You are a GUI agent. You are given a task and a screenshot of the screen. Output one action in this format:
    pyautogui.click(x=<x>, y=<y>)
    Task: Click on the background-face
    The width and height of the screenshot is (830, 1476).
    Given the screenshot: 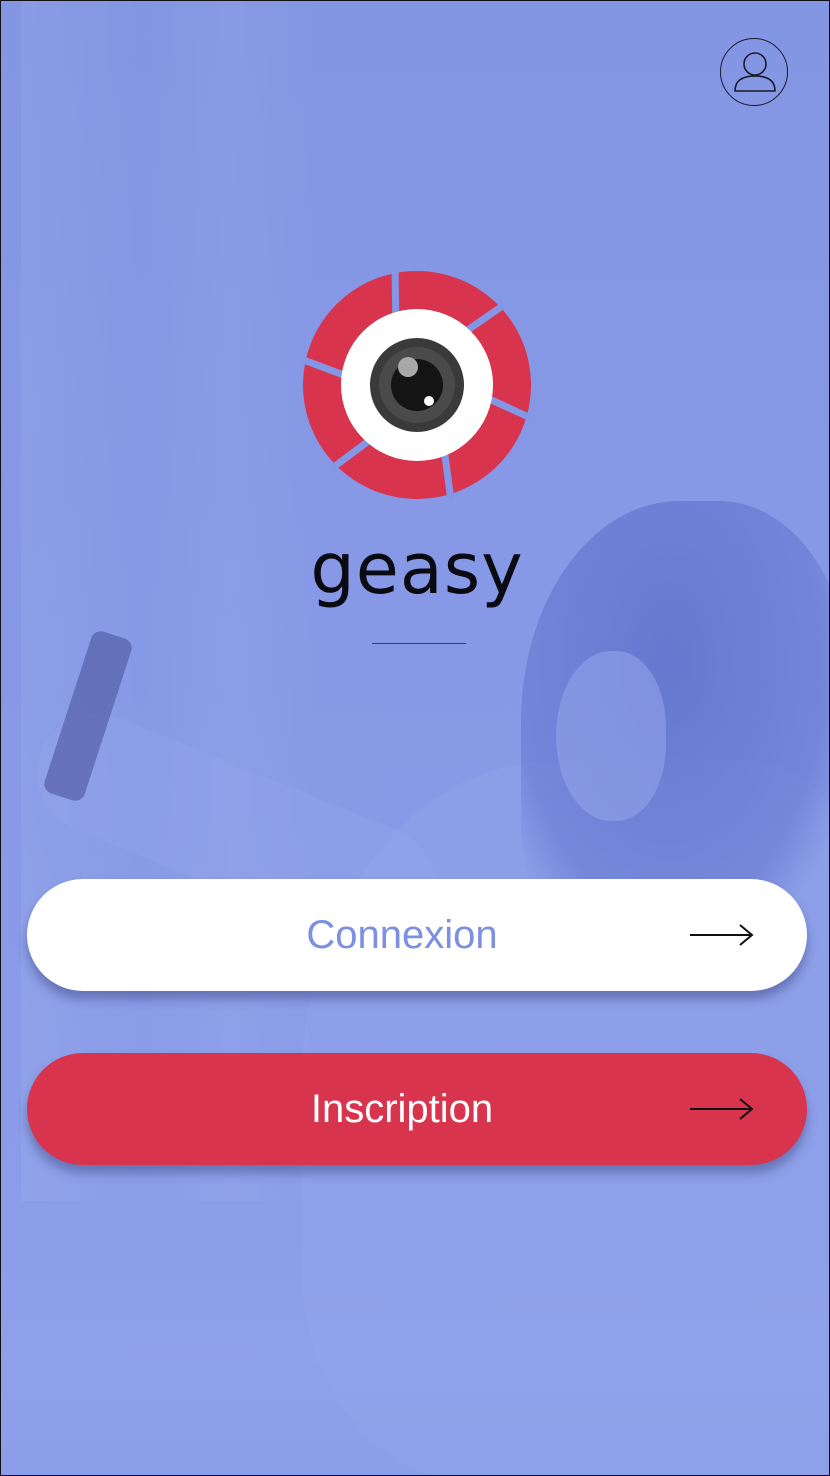 What is the action you would take?
    pyautogui.click(x=611, y=736)
    